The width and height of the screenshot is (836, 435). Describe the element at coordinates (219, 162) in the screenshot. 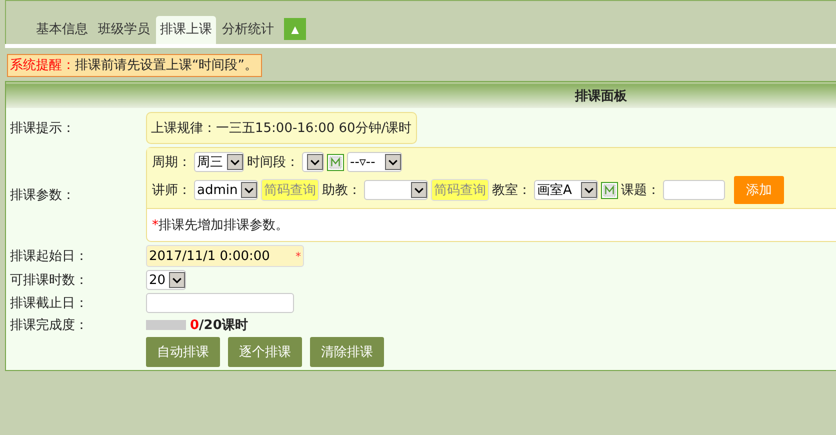

I see `dropdown: 周三` at that location.